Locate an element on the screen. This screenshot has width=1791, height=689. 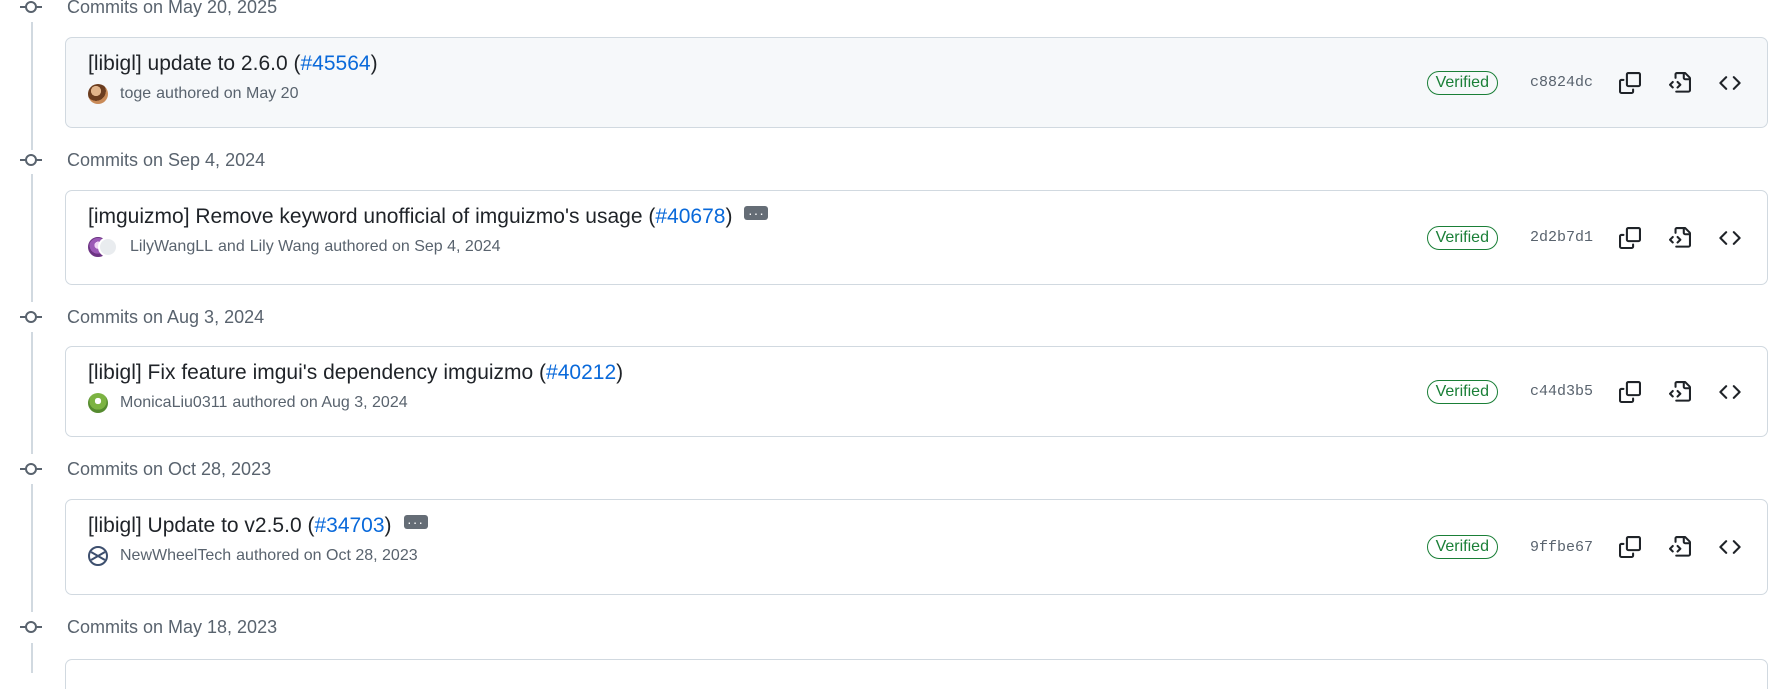
author-link: MonicaLiu0311 is located at coordinates (173, 403).